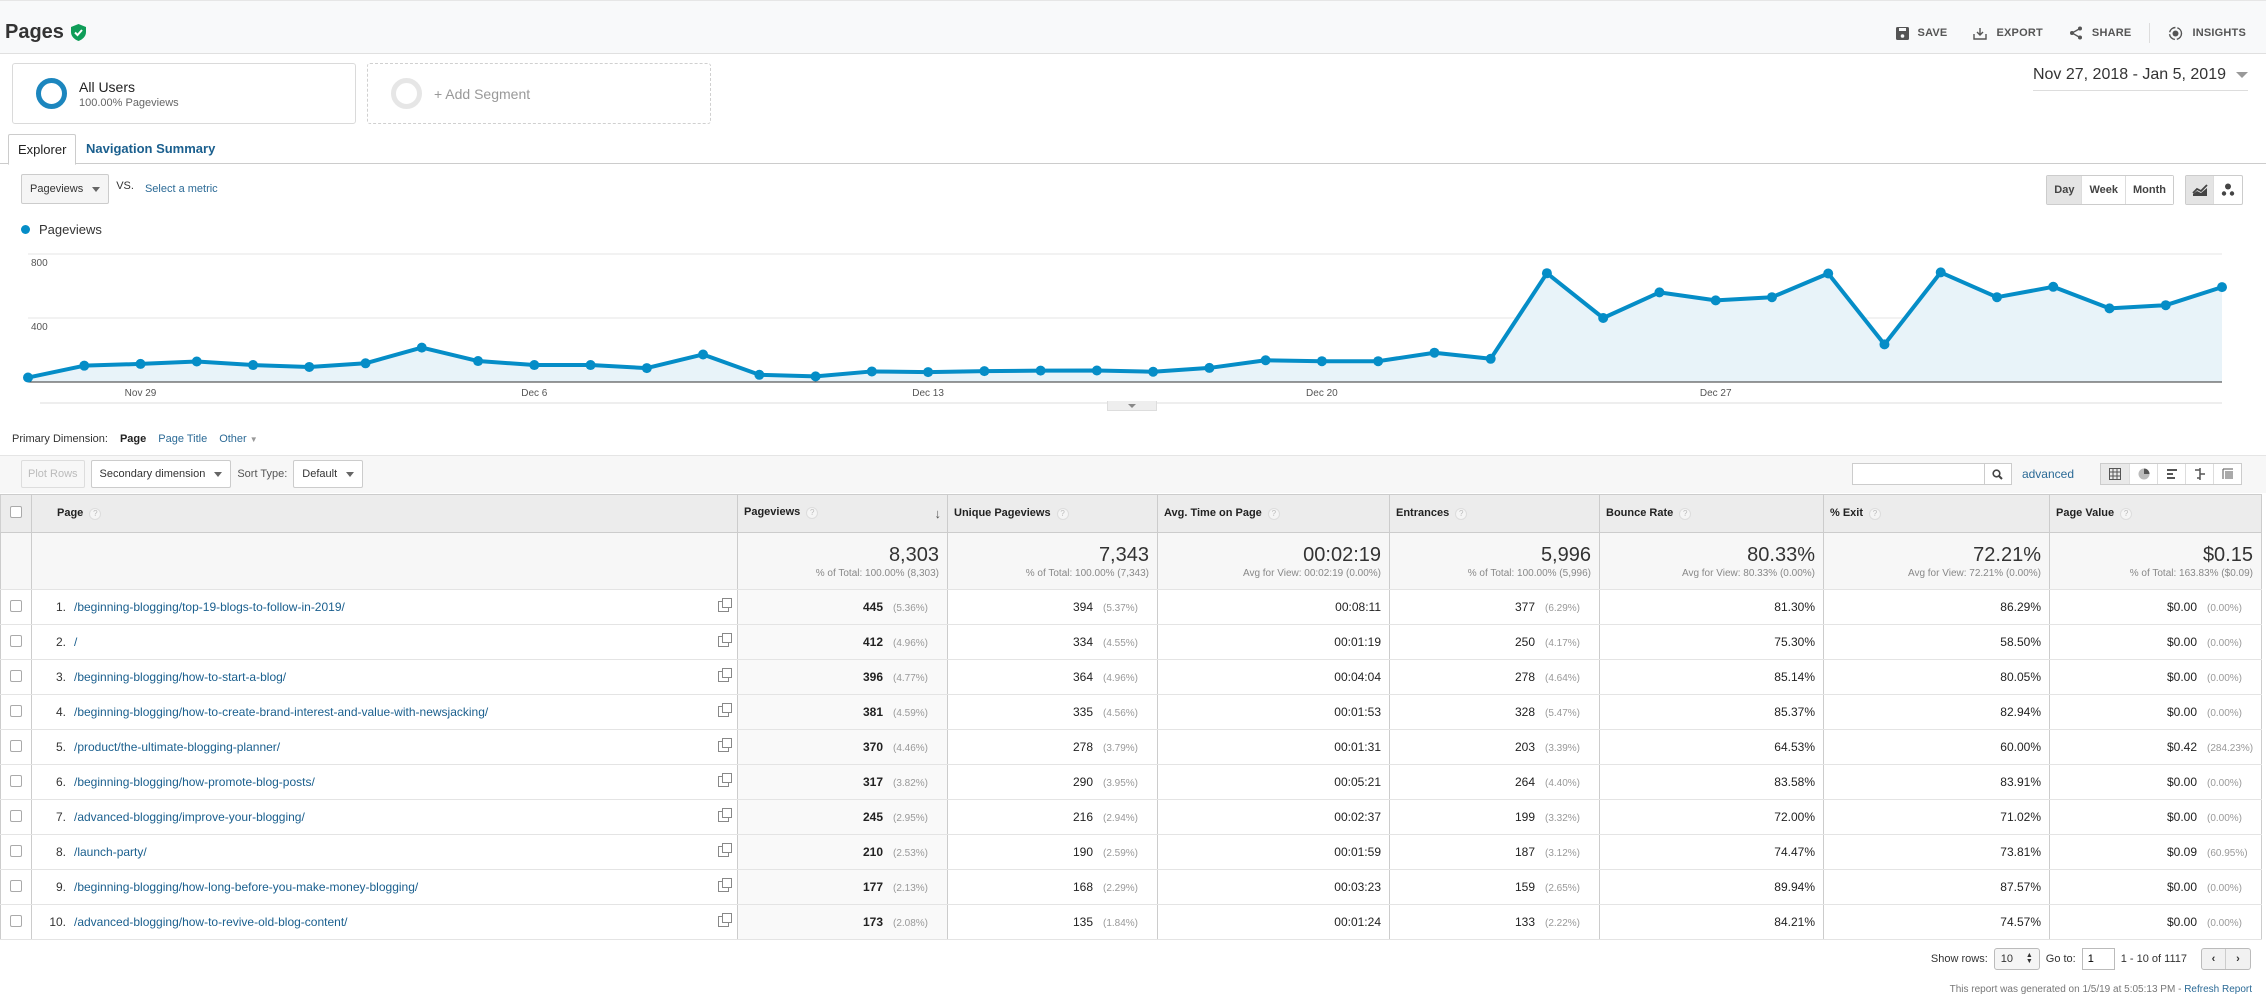 The height and width of the screenshot is (1004, 2266). What do you see at coordinates (177, 747) in the screenshot?
I see `page-link: /product/the-ultimate-blogging-planner/` at bounding box center [177, 747].